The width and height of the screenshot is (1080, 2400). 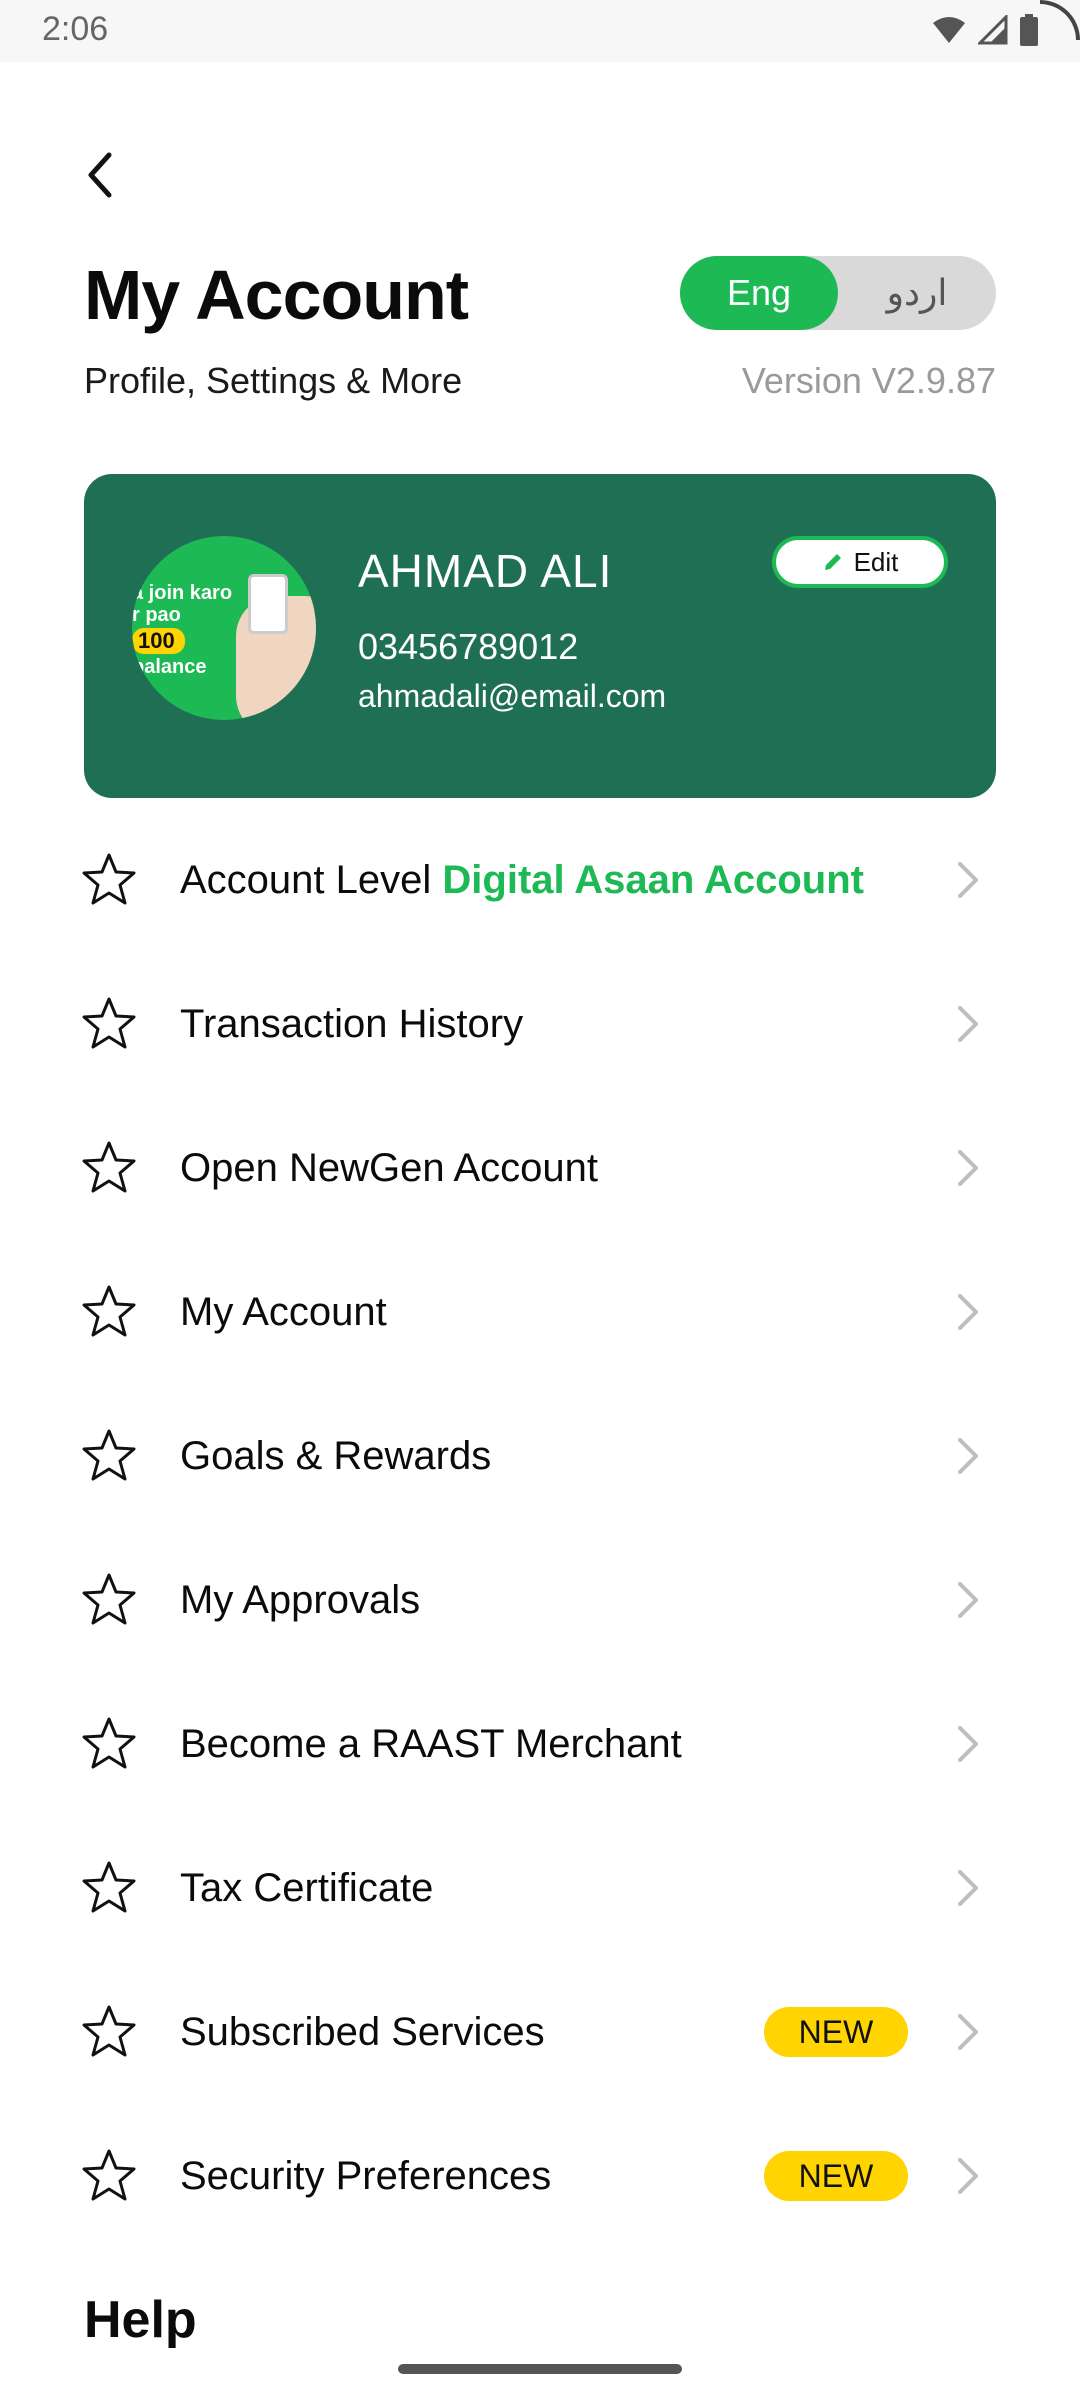 What do you see at coordinates (540, 1456) in the screenshot?
I see `menu-item-goals-rewards: Goals & Rewards` at bounding box center [540, 1456].